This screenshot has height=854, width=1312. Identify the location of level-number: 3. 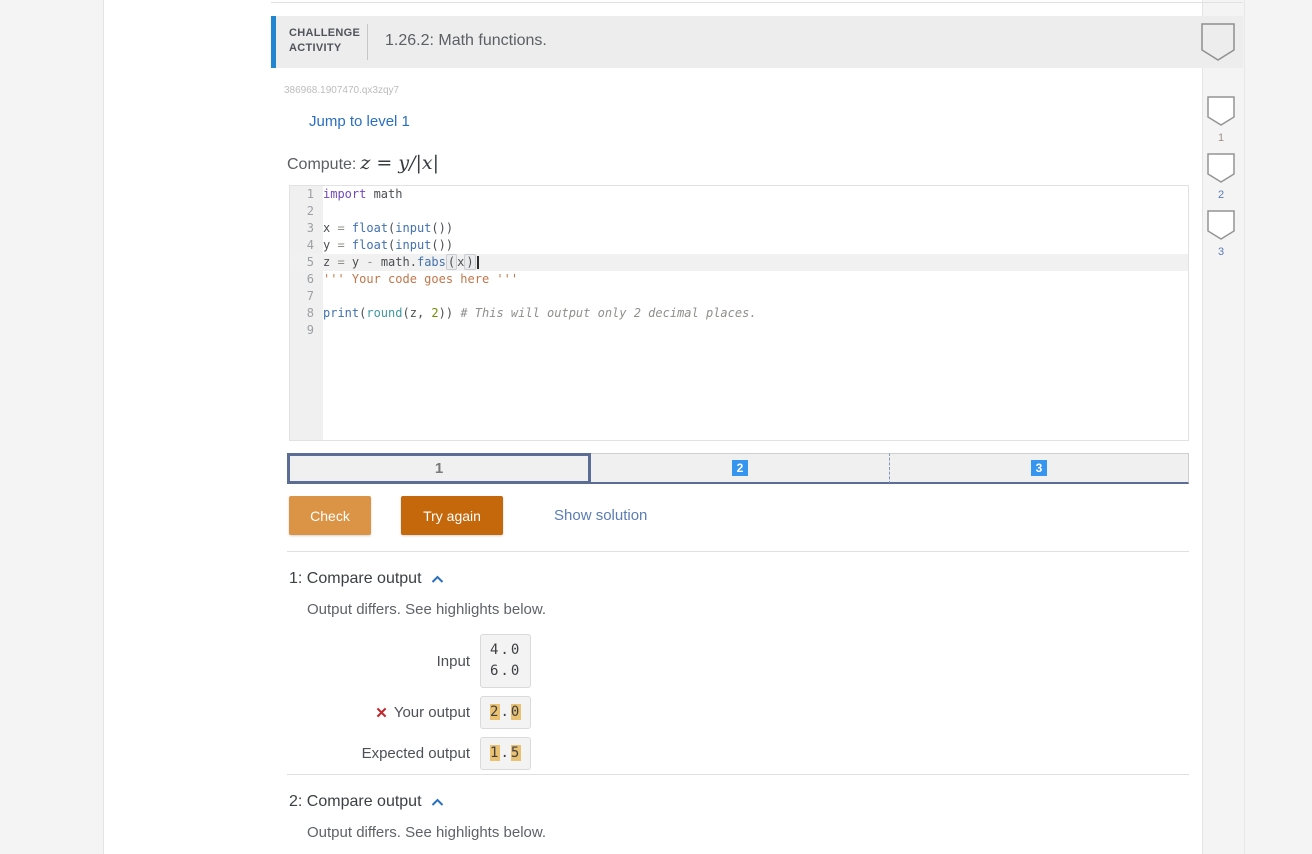
(1221, 252).